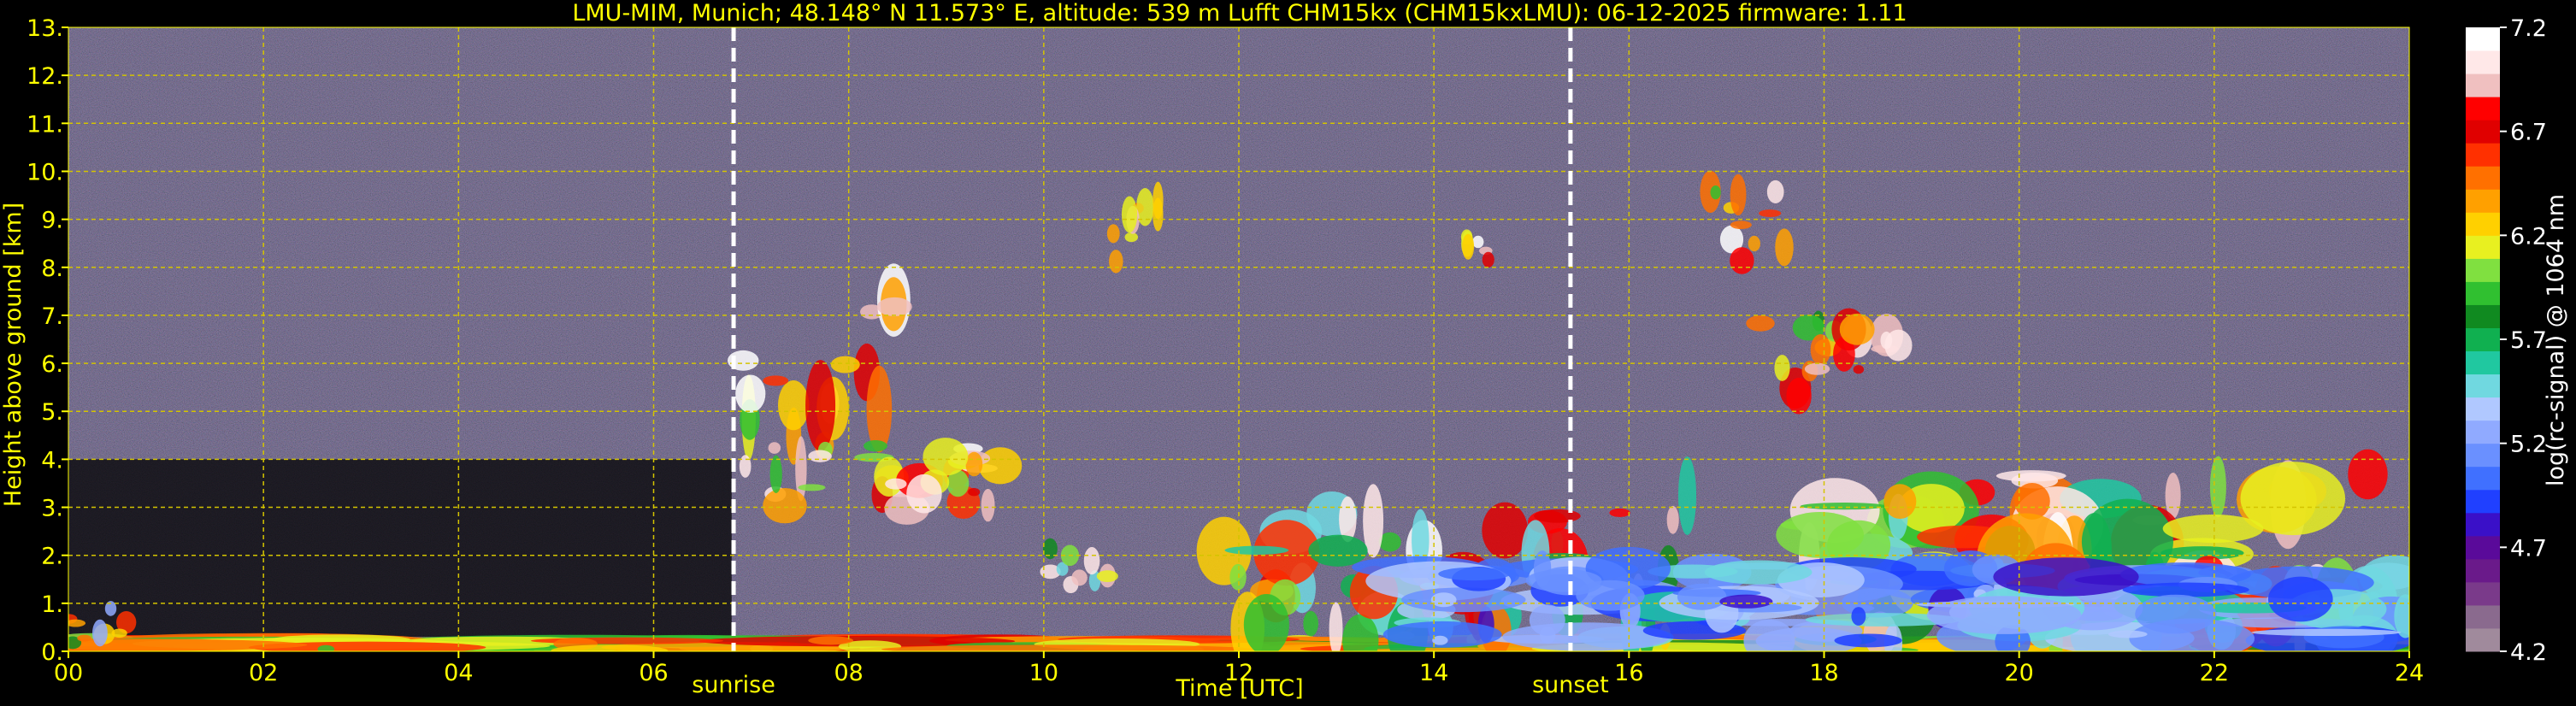 Image resolution: width=2576 pixels, height=706 pixels. What do you see at coordinates (400, 548) in the screenshot?
I see `quiet-zone` at bounding box center [400, 548].